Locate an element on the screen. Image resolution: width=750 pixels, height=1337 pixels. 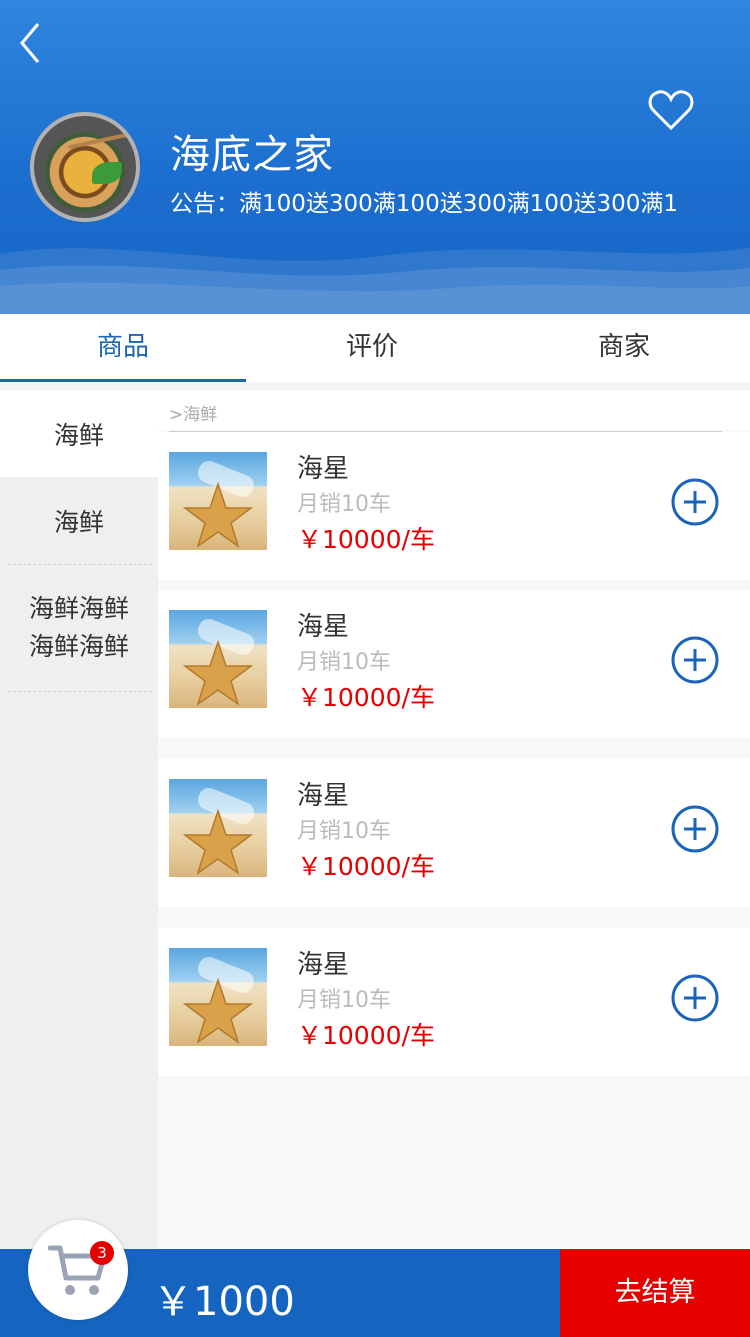
wave-decoration is located at coordinates (375, 281).